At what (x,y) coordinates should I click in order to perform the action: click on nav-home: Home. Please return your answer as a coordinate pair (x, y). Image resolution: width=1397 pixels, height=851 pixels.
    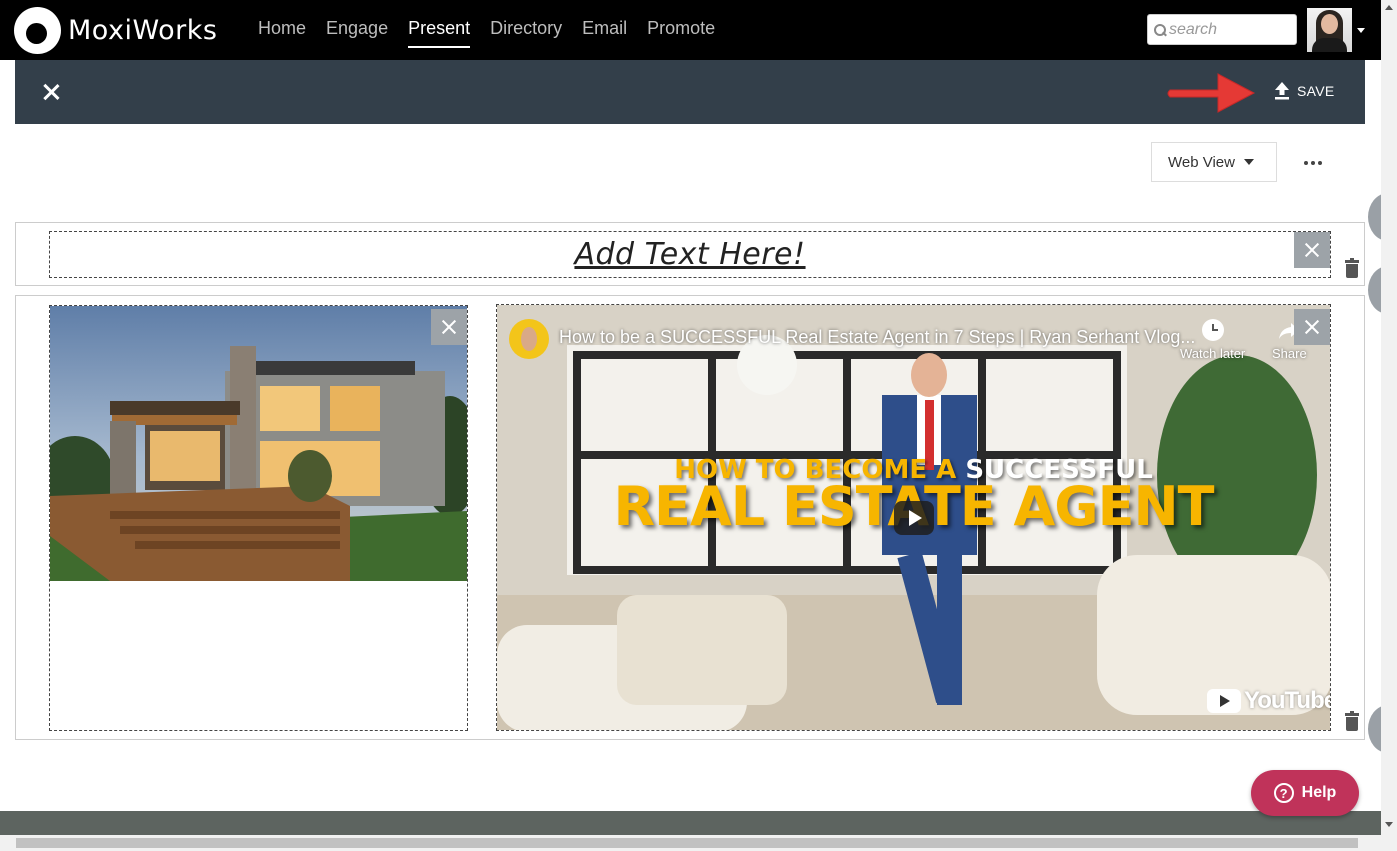
    Looking at the image, I should click on (282, 33).